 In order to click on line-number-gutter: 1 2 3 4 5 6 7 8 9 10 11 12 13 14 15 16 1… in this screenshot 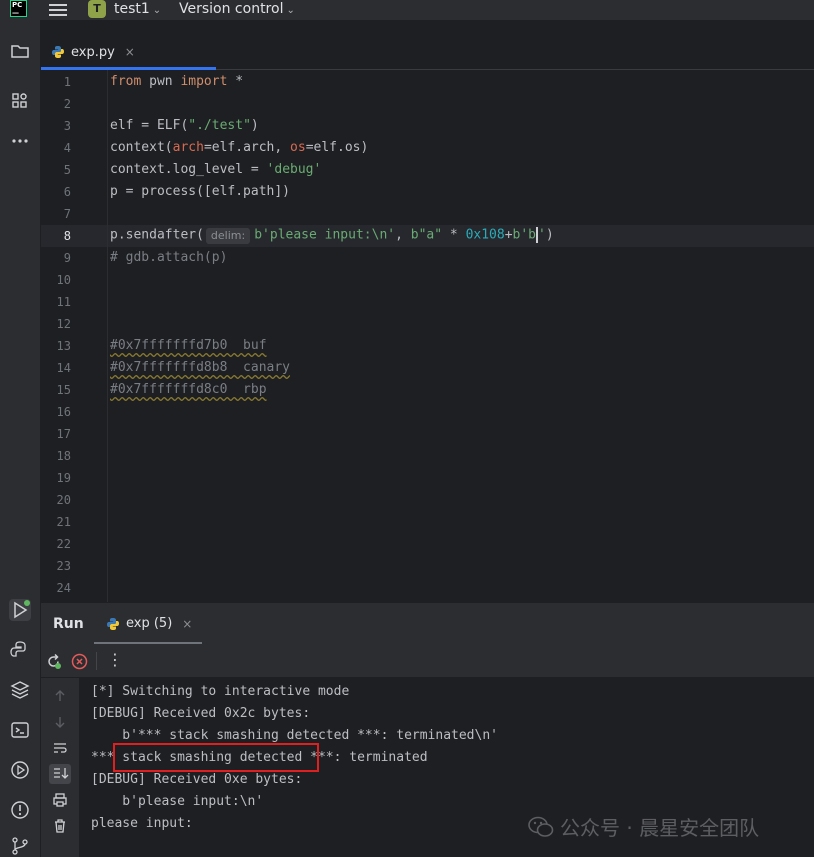, I will do `click(74, 336)`.